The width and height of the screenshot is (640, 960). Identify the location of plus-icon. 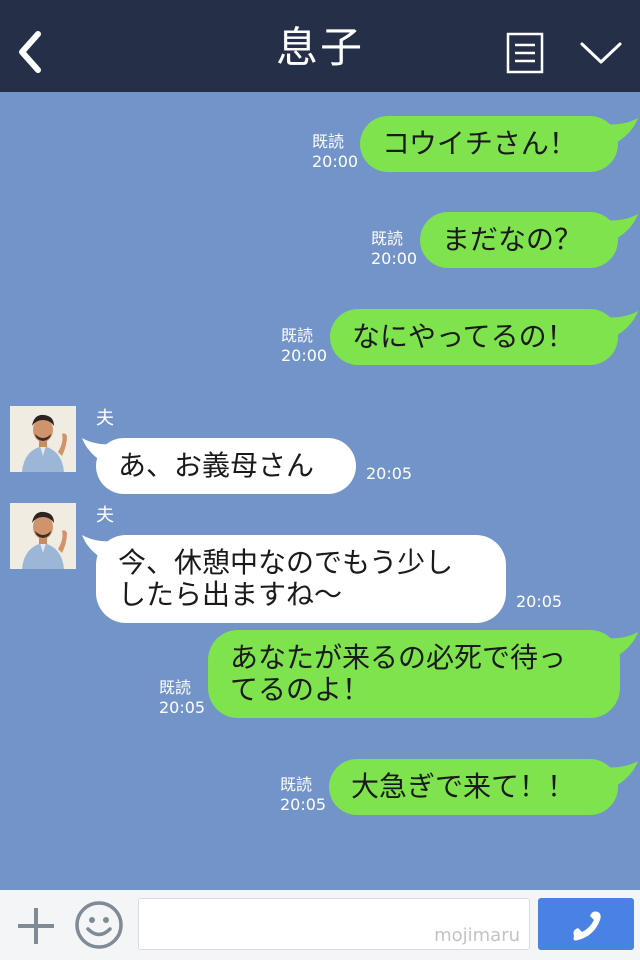
(36, 926).